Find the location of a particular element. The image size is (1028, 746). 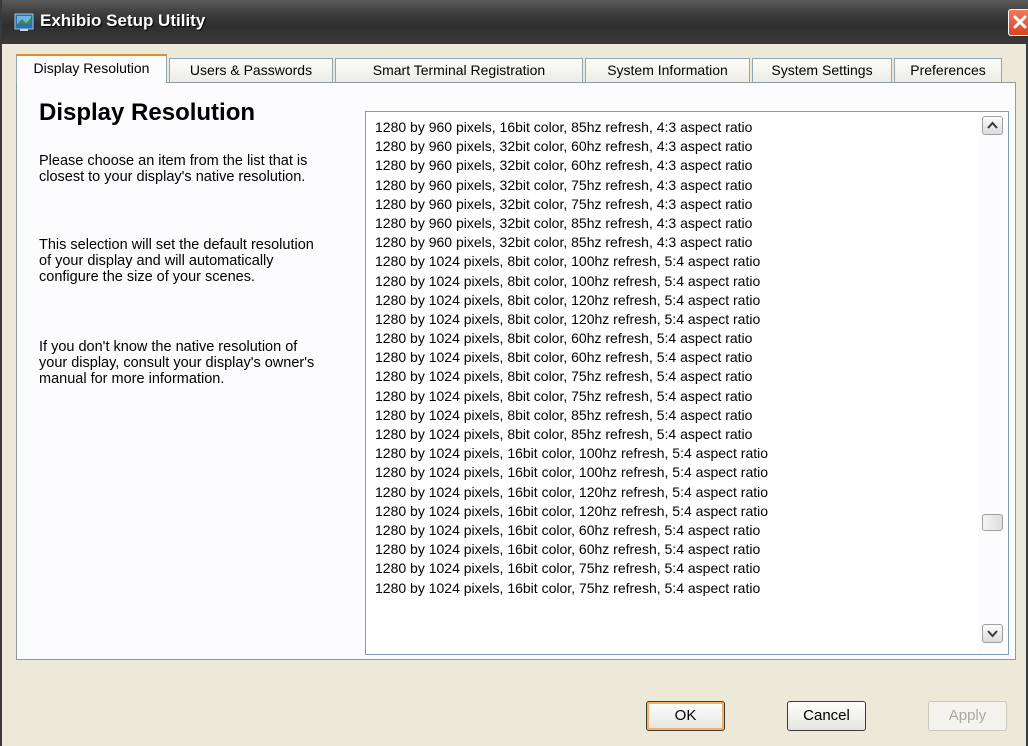

tab-label: Preferences is located at coordinates (948, 70).